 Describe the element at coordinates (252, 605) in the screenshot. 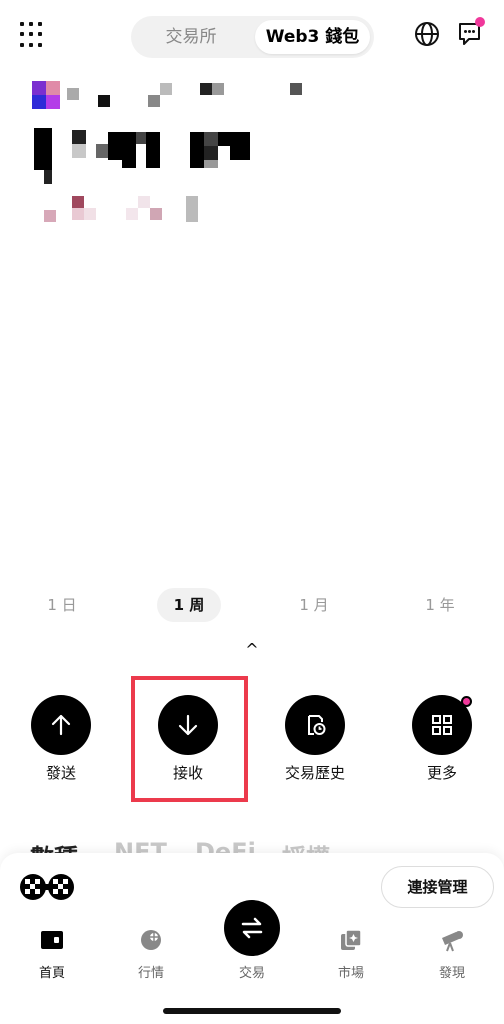

I see `timeframe-selector: 1 日 1 周 1 月 1 年` at that location.